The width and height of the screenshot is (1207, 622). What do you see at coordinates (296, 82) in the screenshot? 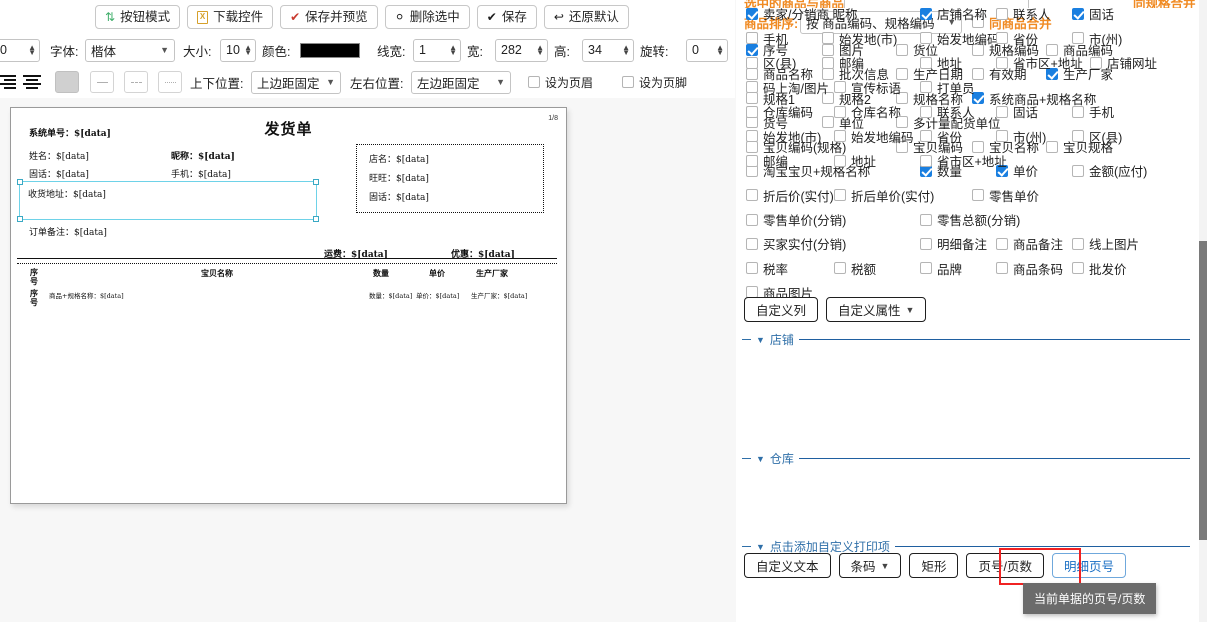
I see `vertical-position-select: 上边距固定 ▼` at bounding box center [296, 82].